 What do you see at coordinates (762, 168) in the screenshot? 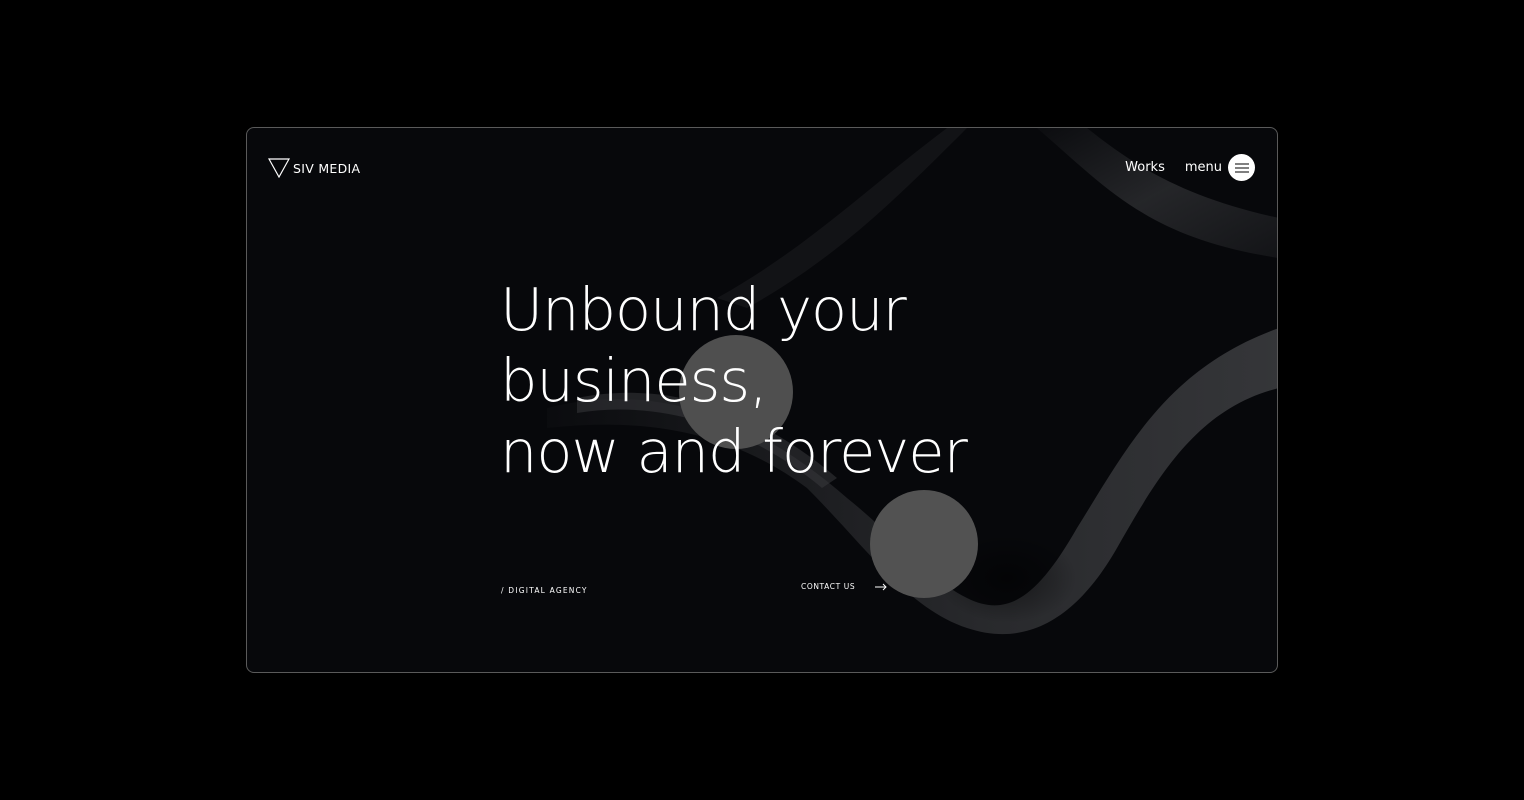
I see `site-header: SIV MEDIA Works menu` at bounding box center [762, 168].